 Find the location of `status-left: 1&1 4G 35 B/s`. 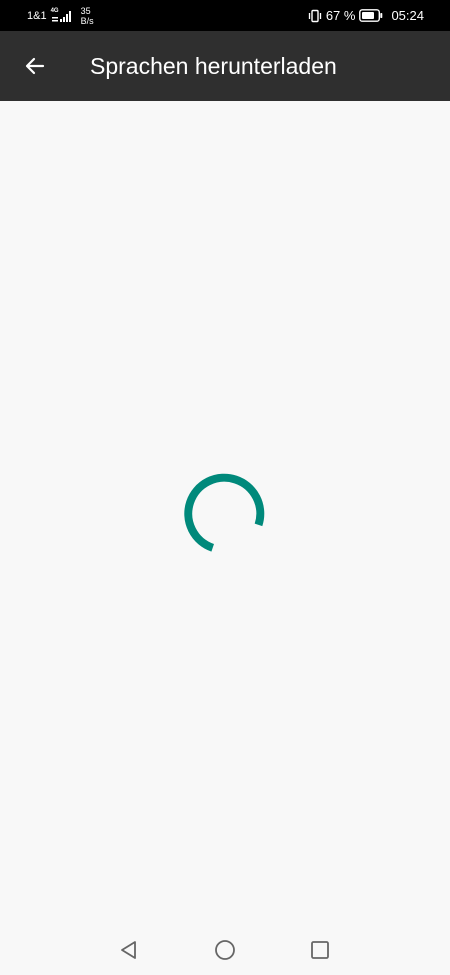

status-left: 1&1 4G 35 B/s is located at coordinates (60, 15).